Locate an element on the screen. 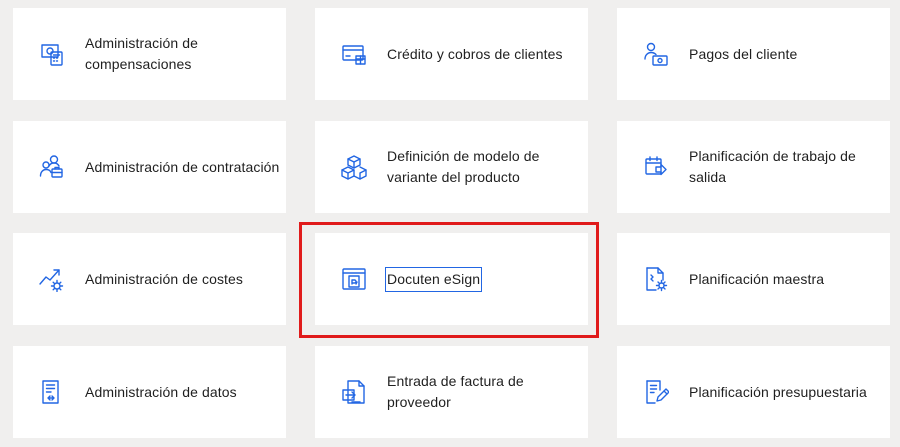 This screenshot has width=900, height=447. tile-planificacion-trabajo-salida: Planificación de trabajo de salida is located at coordinates (753, 167).